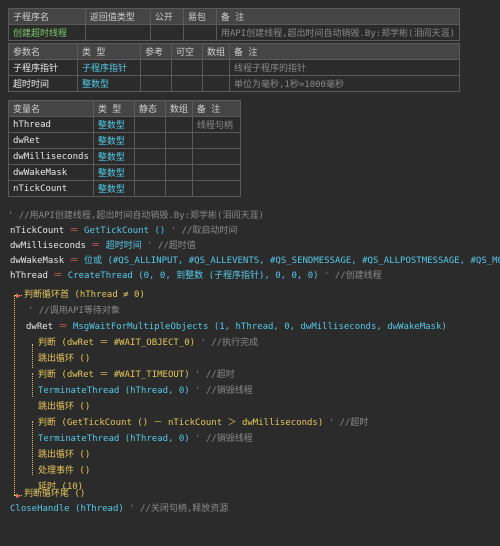 The image size is (500, 546). I want to click on code-var: dwMilliseconds, so click(48, 246).